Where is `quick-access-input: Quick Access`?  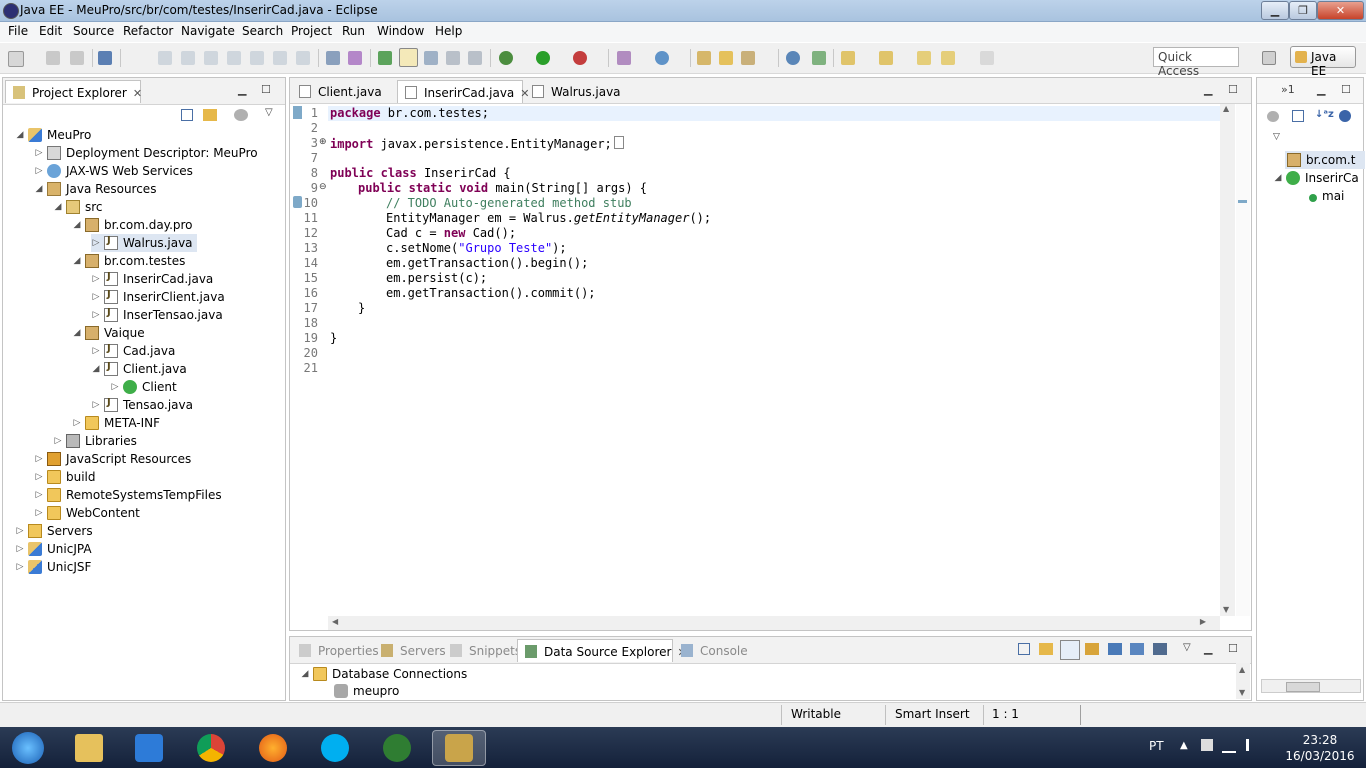
quick-access-input: Quick Access is located at coordinates (1196, 62).